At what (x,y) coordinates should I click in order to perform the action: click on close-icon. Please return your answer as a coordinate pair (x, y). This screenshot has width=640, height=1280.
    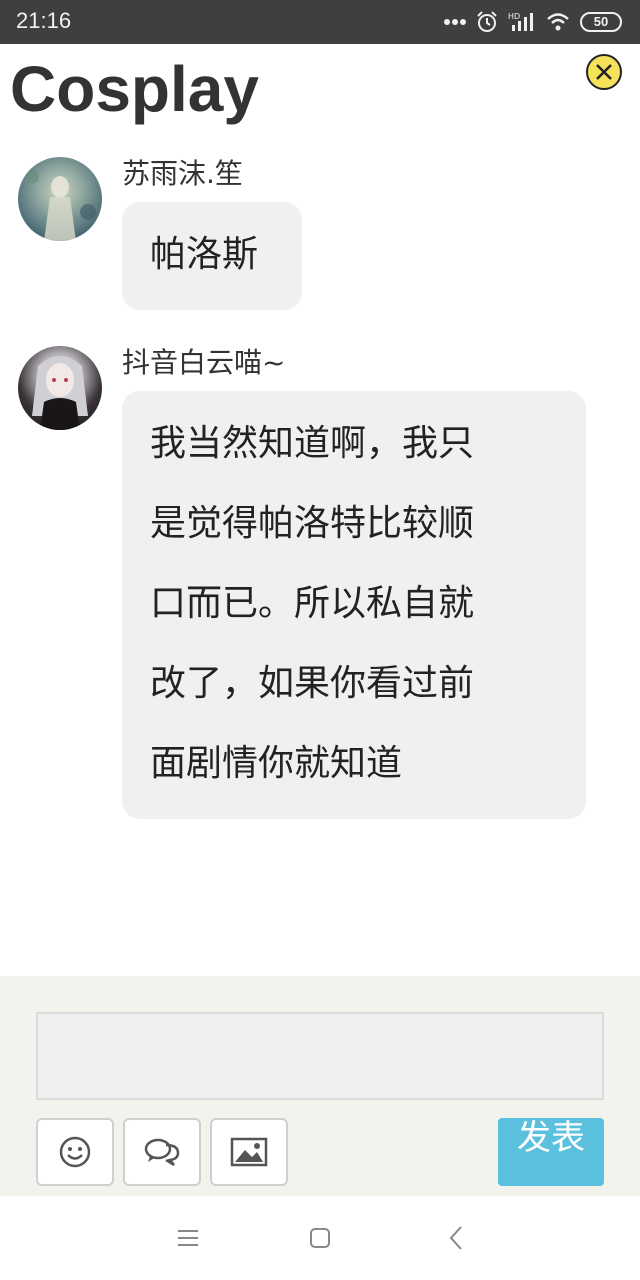
    Looking at the image, I should click on (604, 72).